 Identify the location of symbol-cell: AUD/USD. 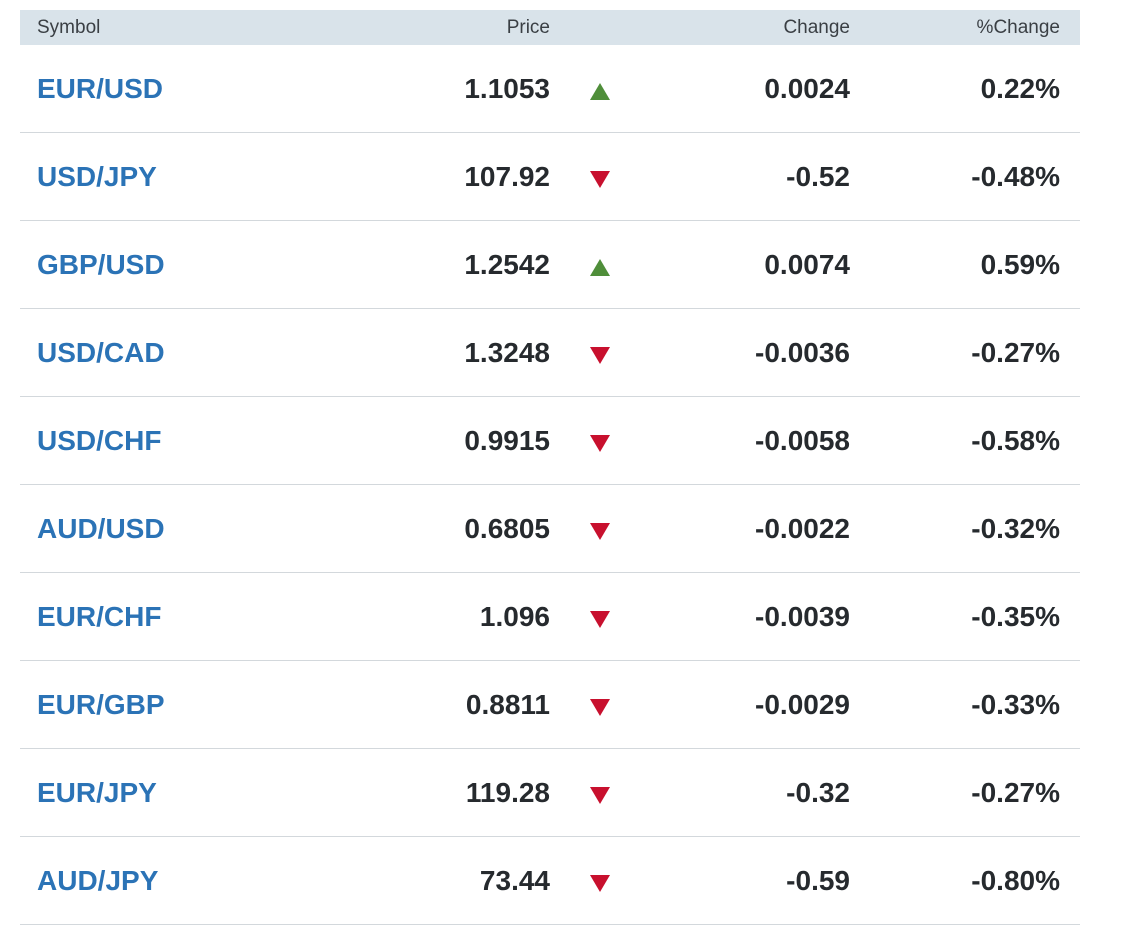
(165, 529).